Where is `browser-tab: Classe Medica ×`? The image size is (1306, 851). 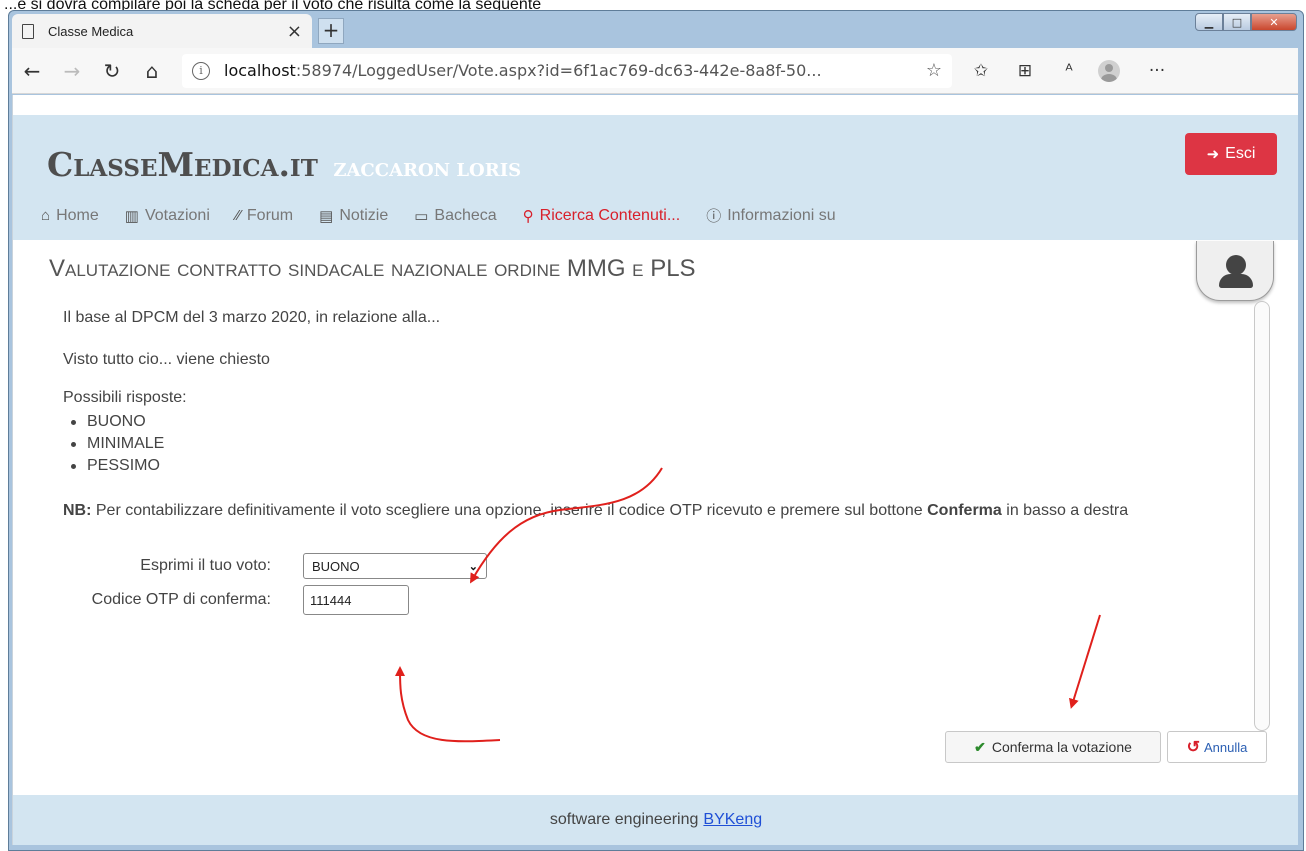
browser-tab: Classe Medica × is located at coordinates (162, 31).